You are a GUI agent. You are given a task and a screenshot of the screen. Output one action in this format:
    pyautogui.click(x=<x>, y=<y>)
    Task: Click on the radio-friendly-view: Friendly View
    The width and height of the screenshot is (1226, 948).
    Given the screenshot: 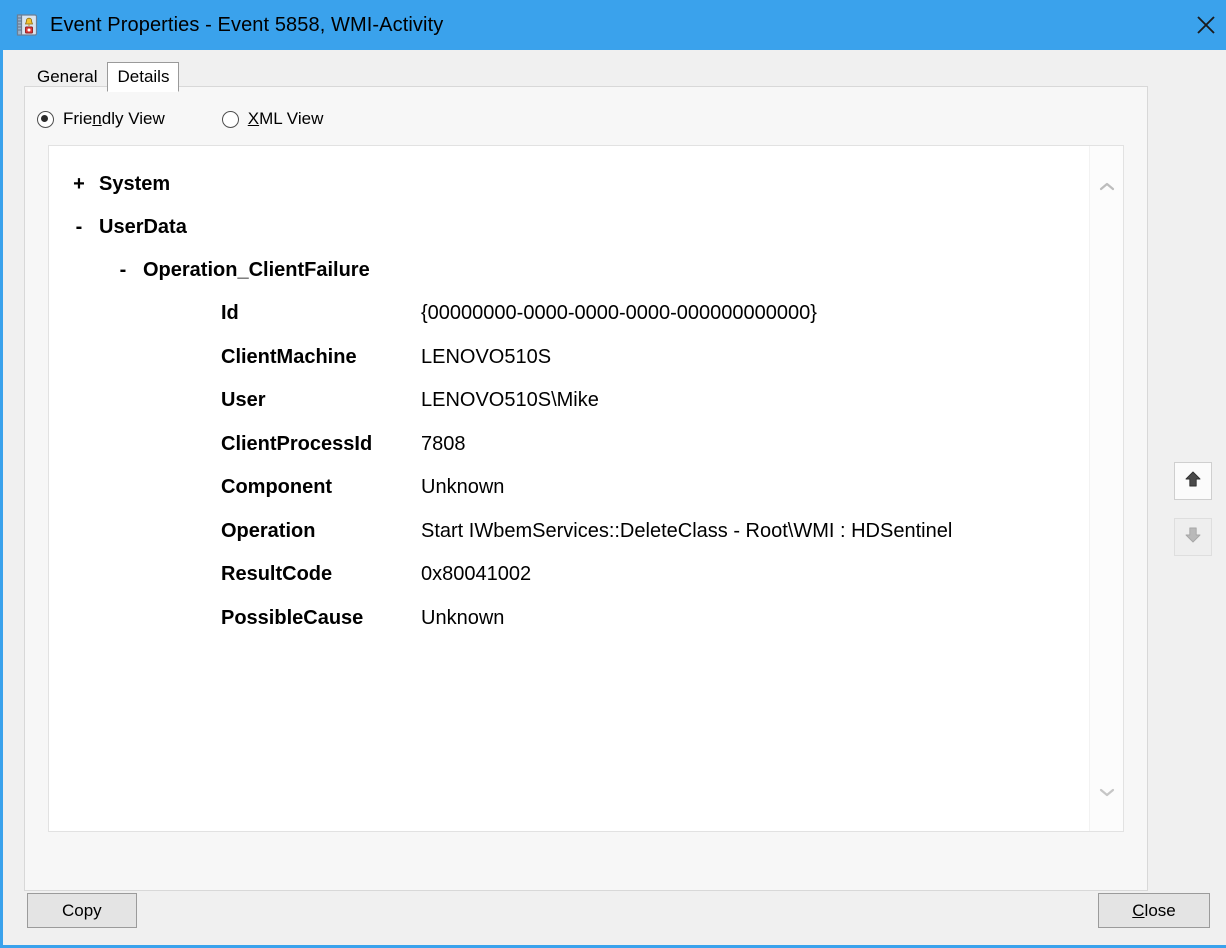 What is the action you would take?
    pyautogui.click(x=101, y=119)
    